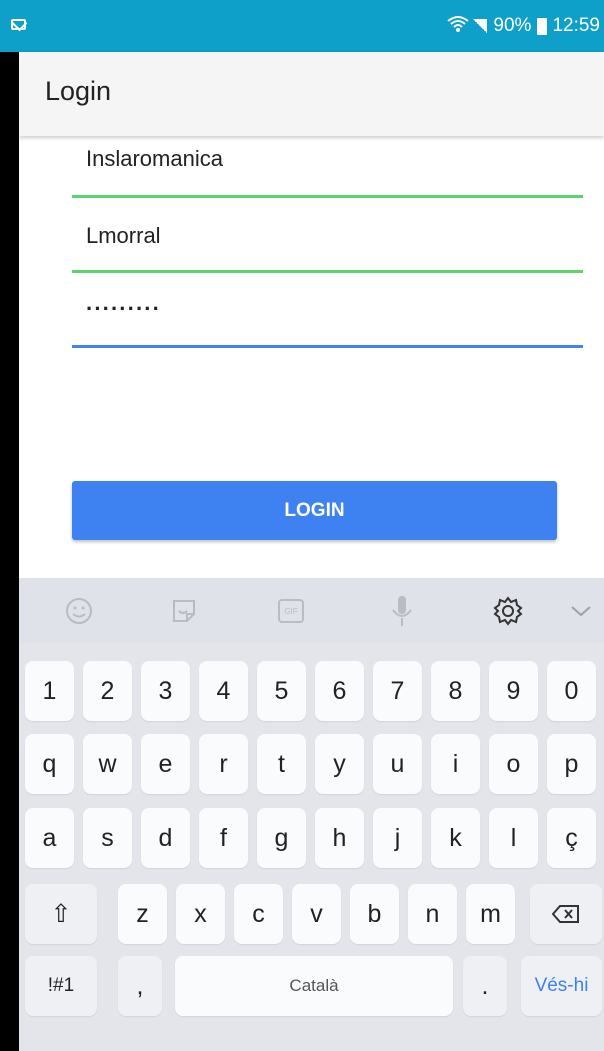  I want to click on key-ç: ç, so click(571, 838).